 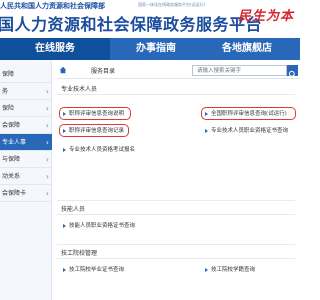 I want to click on sidebar: 保障 务 › 保险 › 会保障 › 专业人事 › 与保障 › 动关系 › 会保障卡 ›, so click(x=26, y=180).